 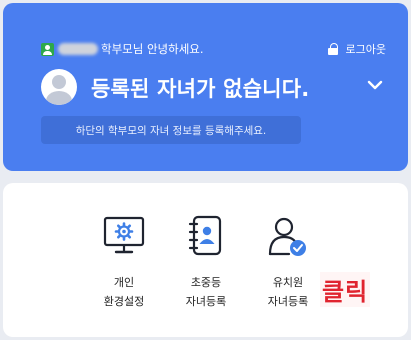 What do you see at coordinates (124, 262) in the screenshot?
I see `menu-item-settings: 개인 환경설정` at bounding box center [124, 262].